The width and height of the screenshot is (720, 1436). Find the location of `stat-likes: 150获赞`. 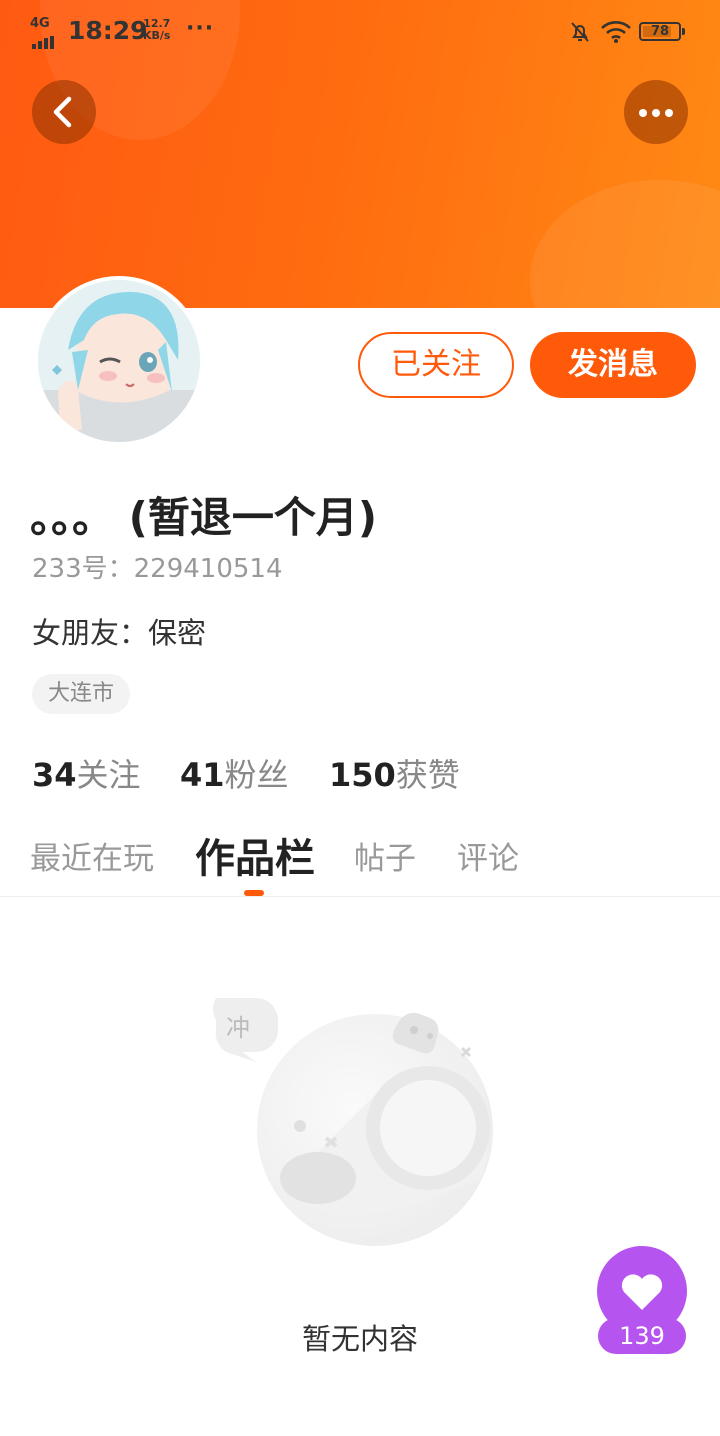

stat-likes: 150获赞 is located at coordinates (394, 773).